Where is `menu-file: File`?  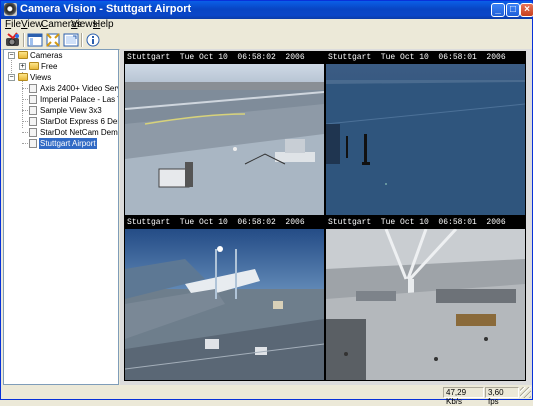
menu-file: File is located at coordinates (13, 25).